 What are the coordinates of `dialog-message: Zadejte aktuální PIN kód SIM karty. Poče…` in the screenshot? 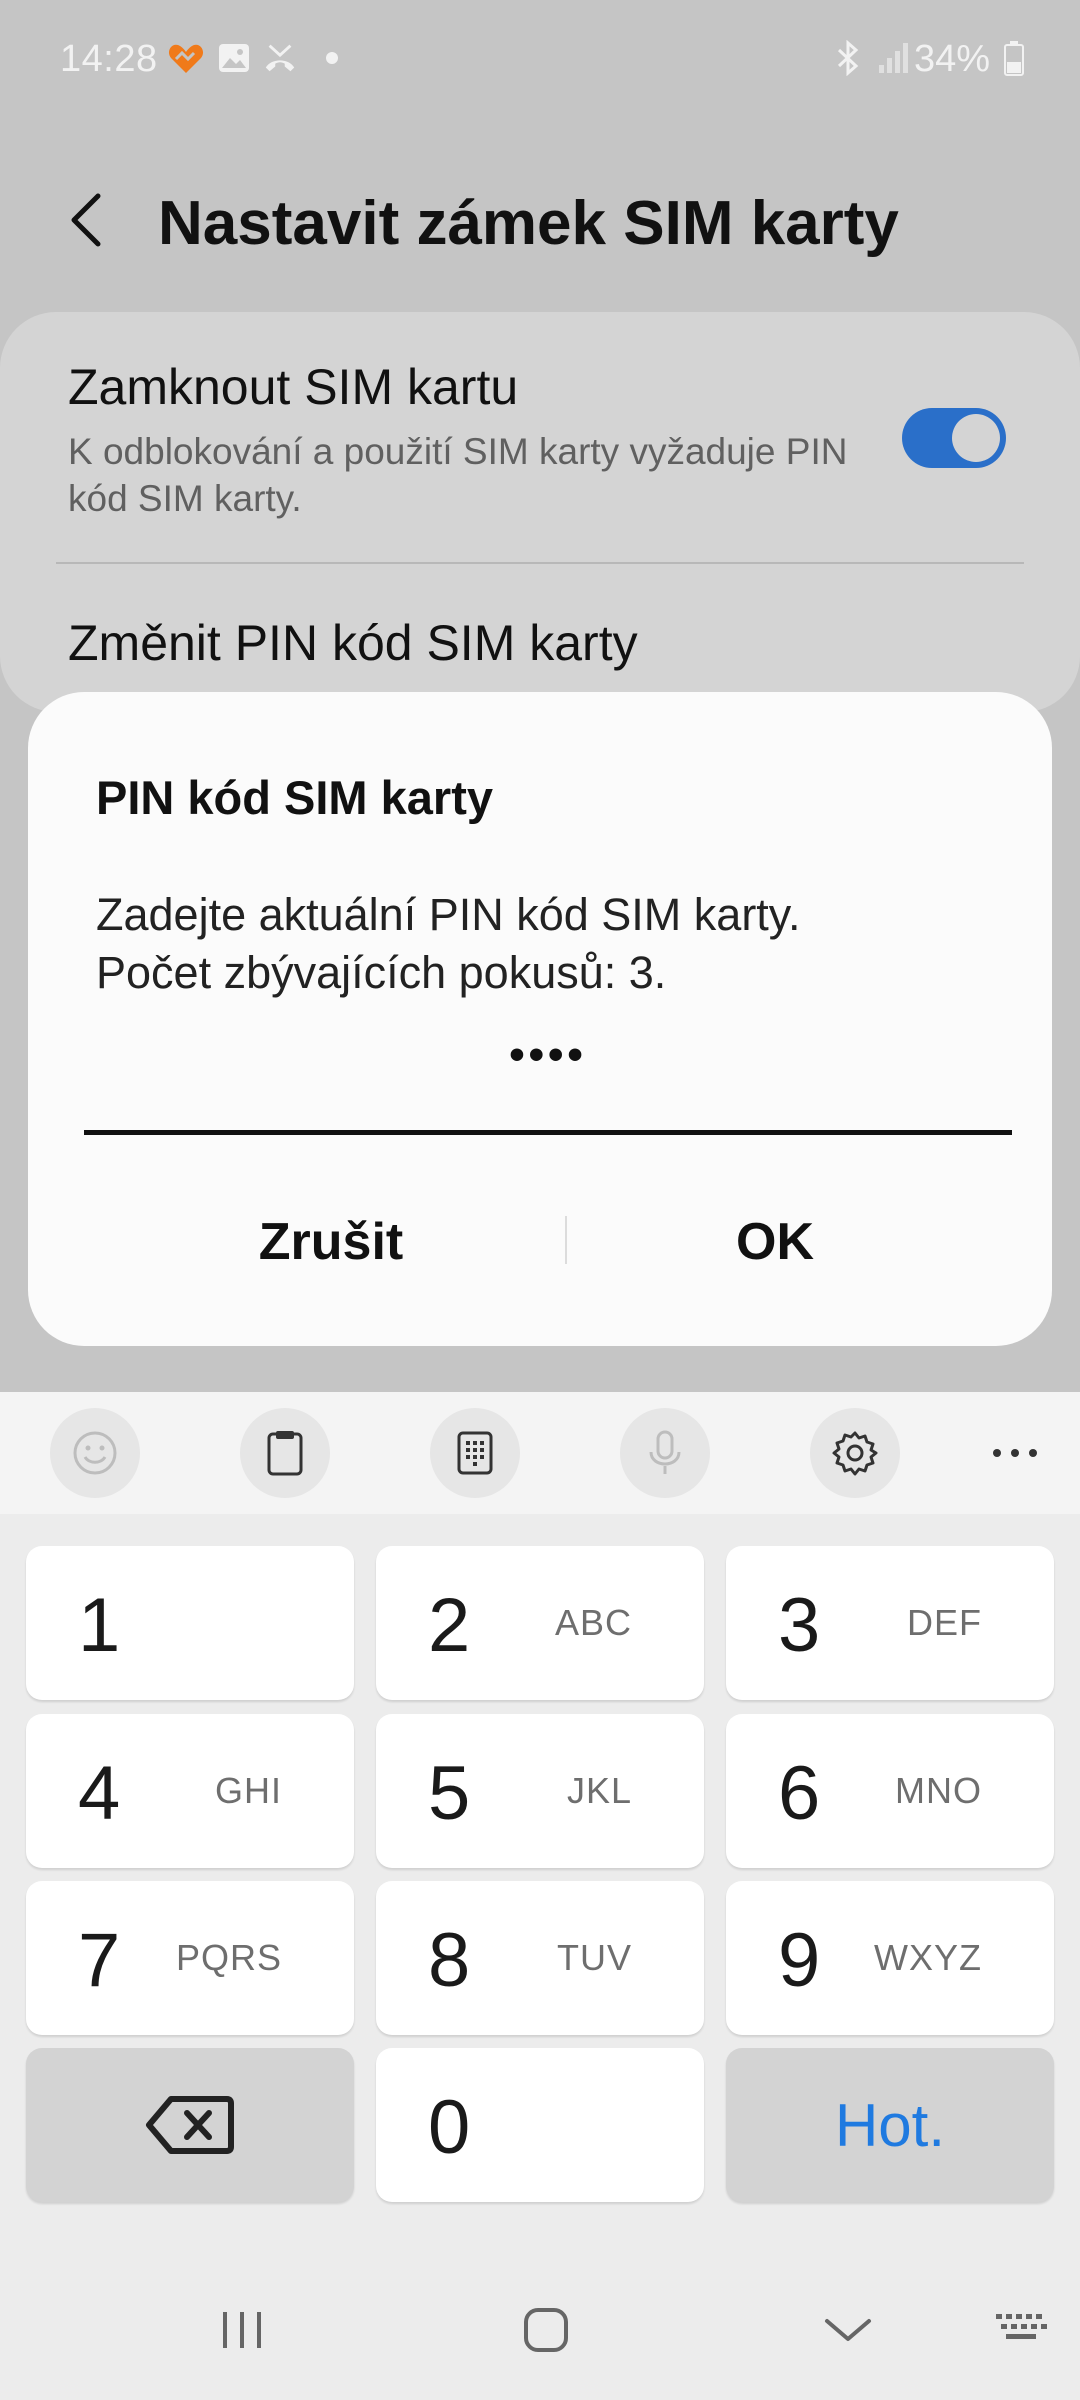 It's located at (546, 944).